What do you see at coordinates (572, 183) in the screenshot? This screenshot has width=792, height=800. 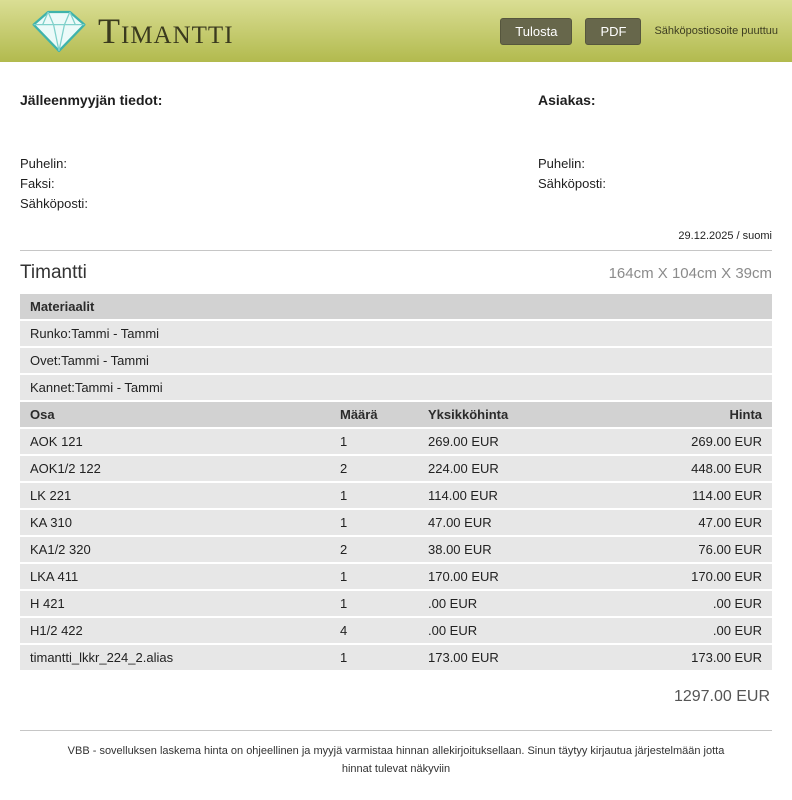 I see `customer-email-label: Sähköposti:` at bounding box center [572, 183].